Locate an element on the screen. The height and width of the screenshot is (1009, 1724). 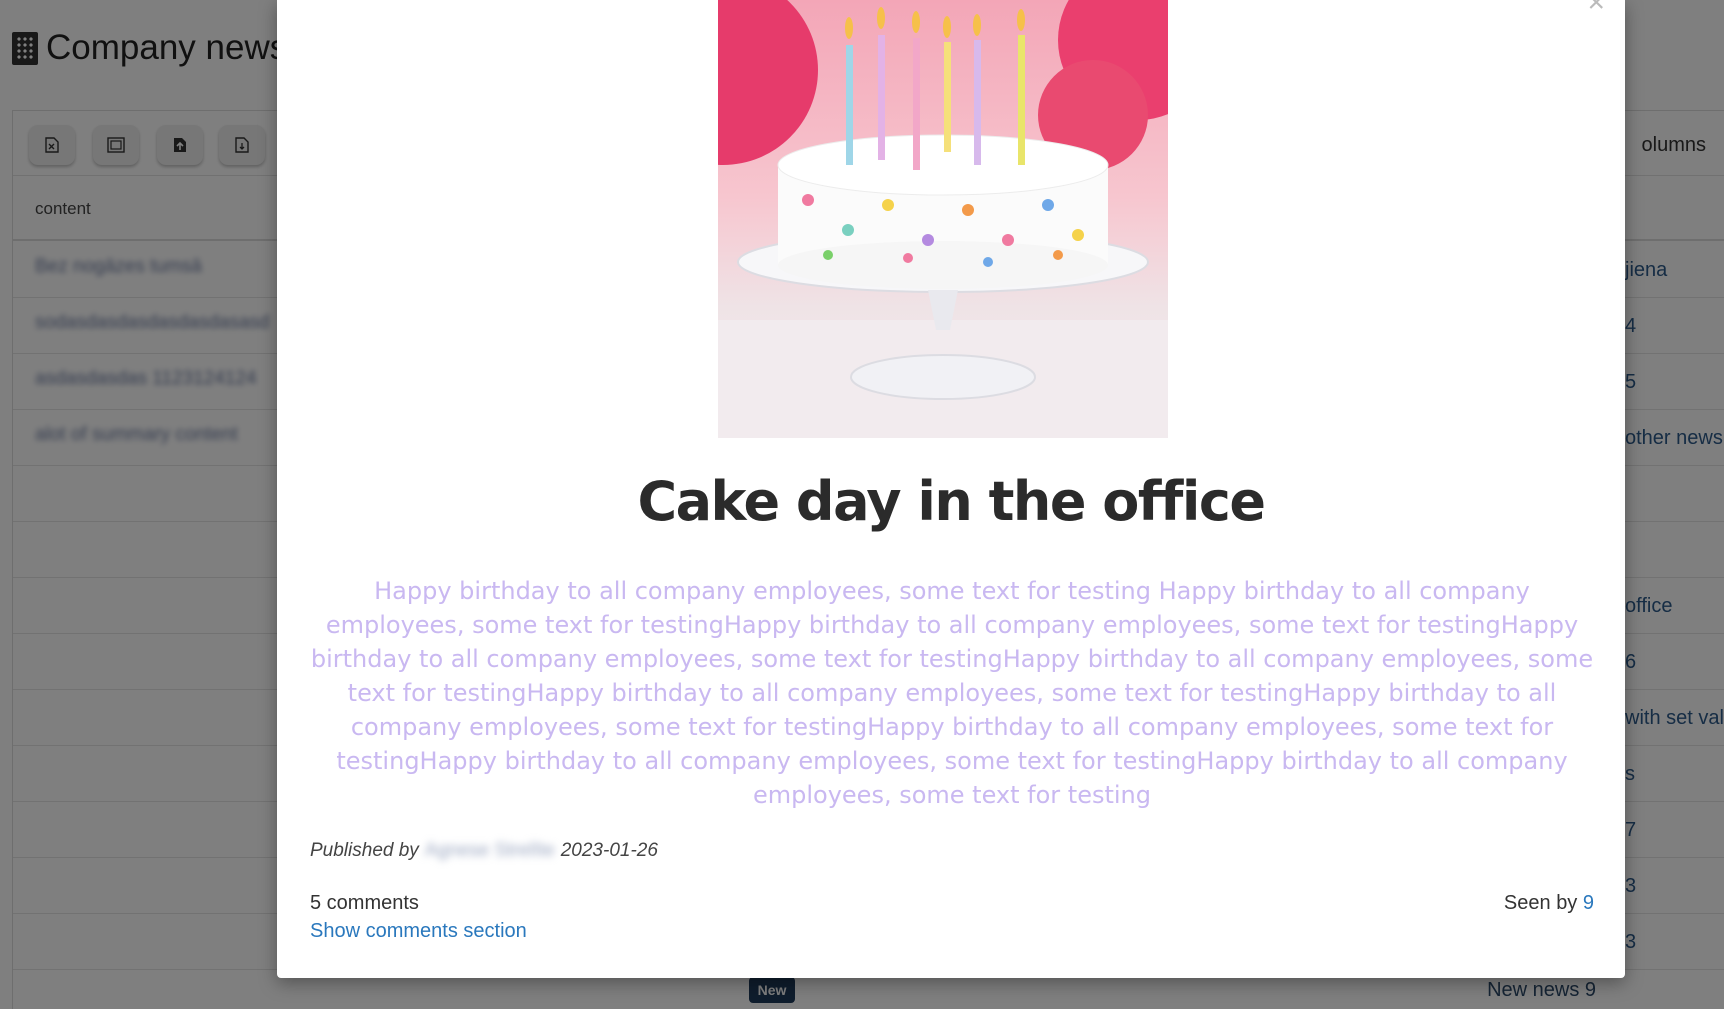
seen-by-label: Seen by is located at coordinates (1540, 903).